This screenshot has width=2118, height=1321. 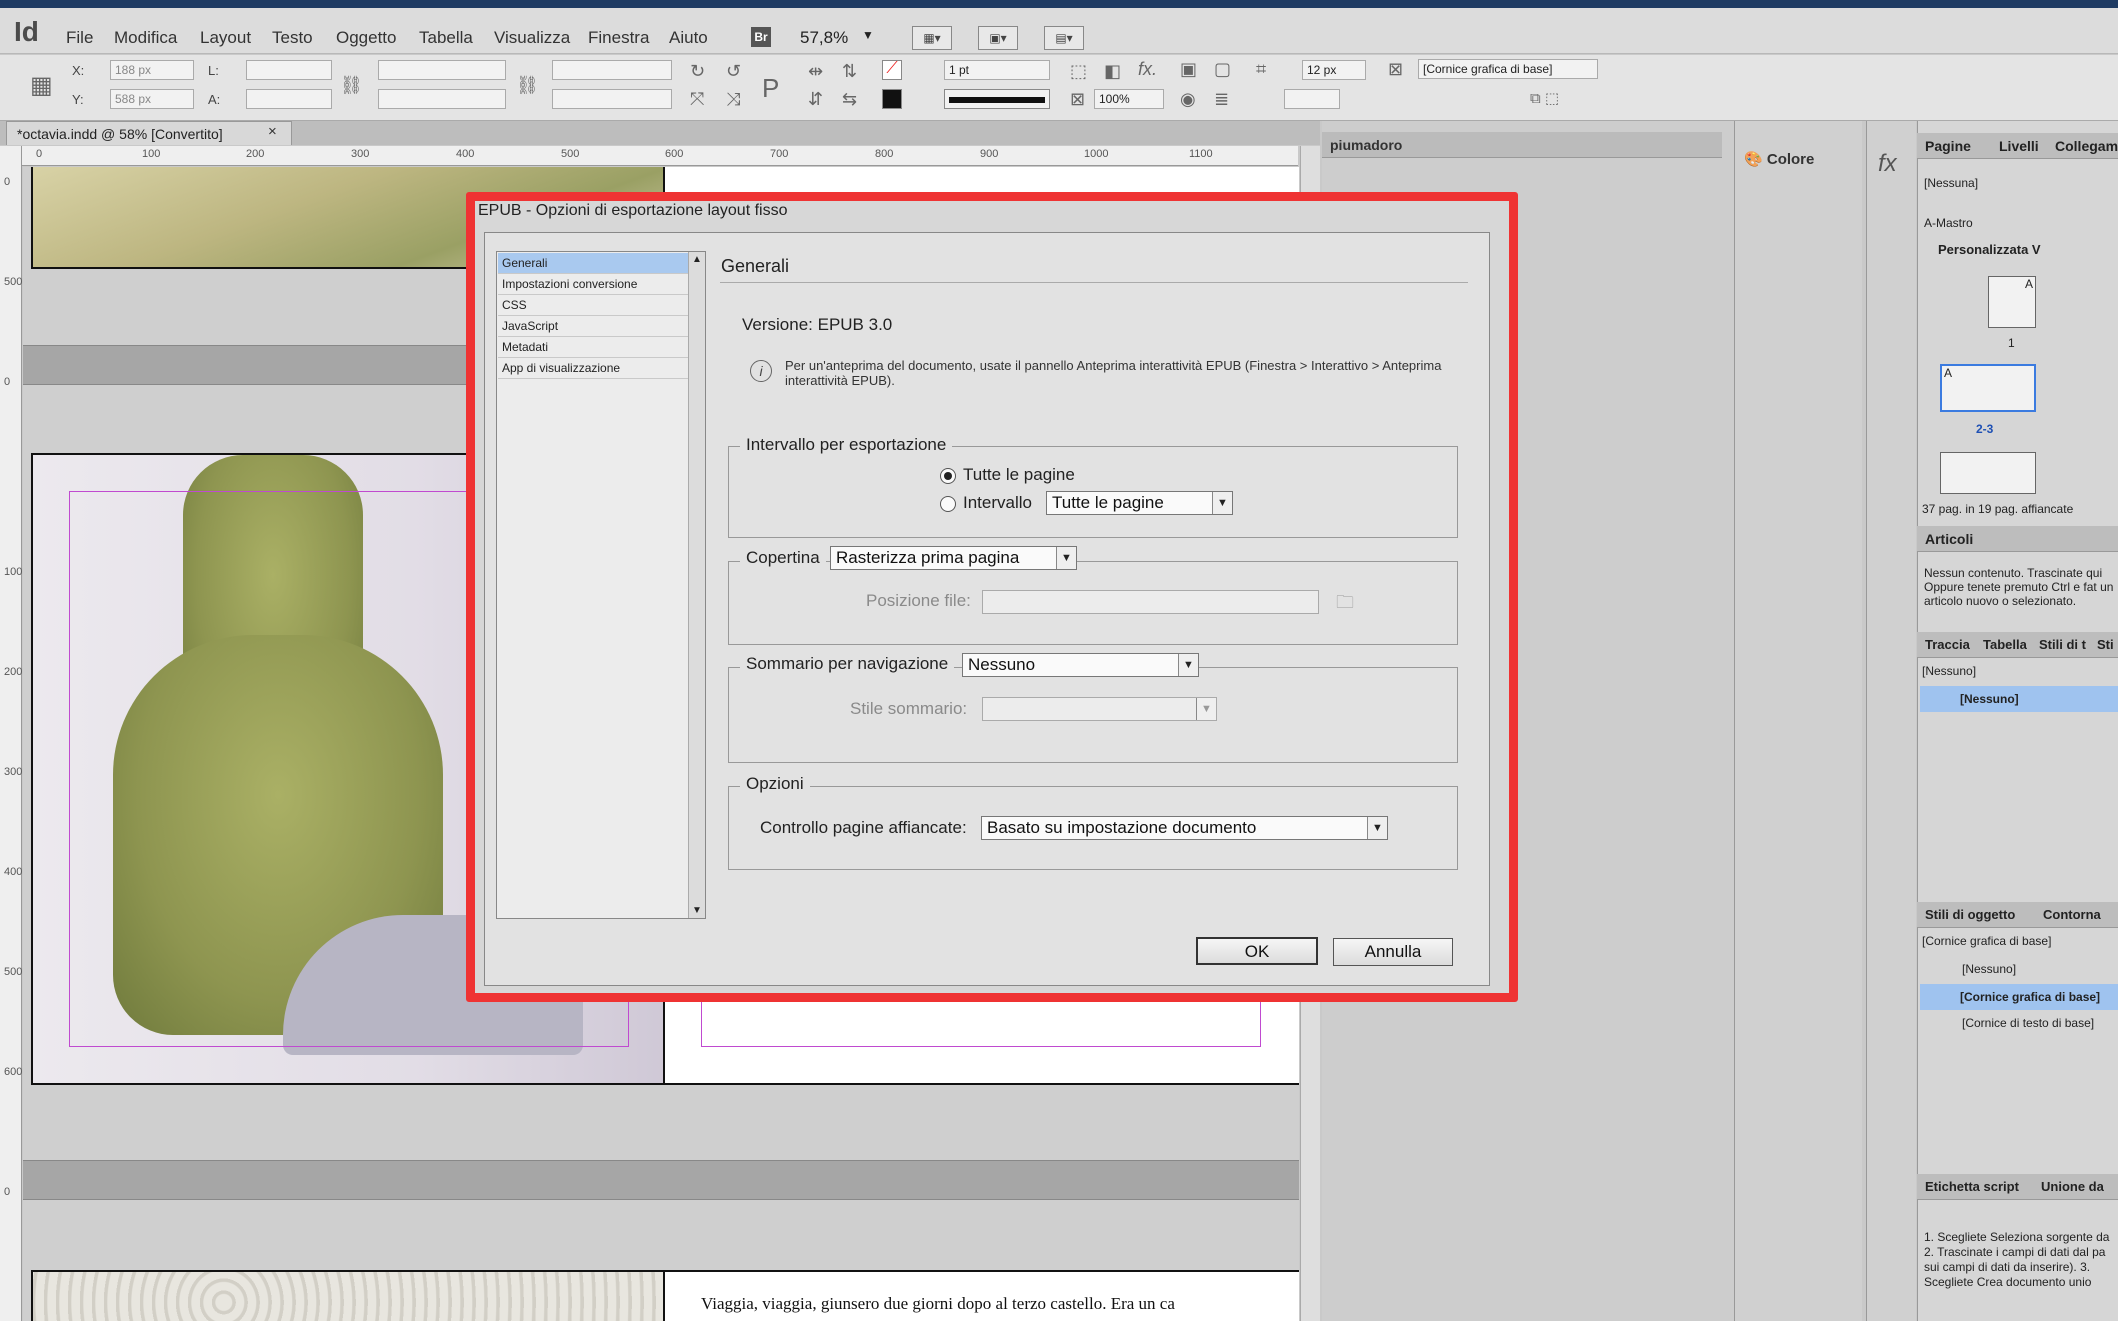 What do you see at coordinates (1970, 914) in the screenshot?
I see `tab-stili-oggetto: Stili di oggetto` at bounding box center [1970, 914].